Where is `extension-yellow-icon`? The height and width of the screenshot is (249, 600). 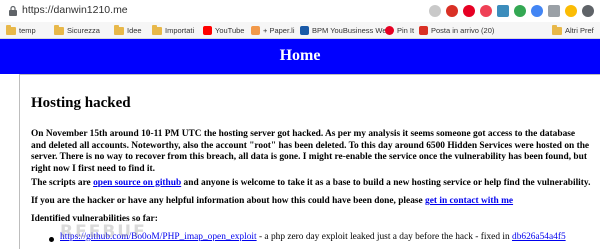
extension-yellow-icon is located at coordinates (571, 11).